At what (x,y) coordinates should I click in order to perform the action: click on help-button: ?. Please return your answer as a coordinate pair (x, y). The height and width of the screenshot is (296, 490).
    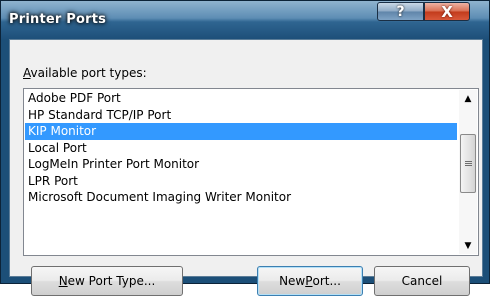
    Looking at the image, I should click on (400, 11).